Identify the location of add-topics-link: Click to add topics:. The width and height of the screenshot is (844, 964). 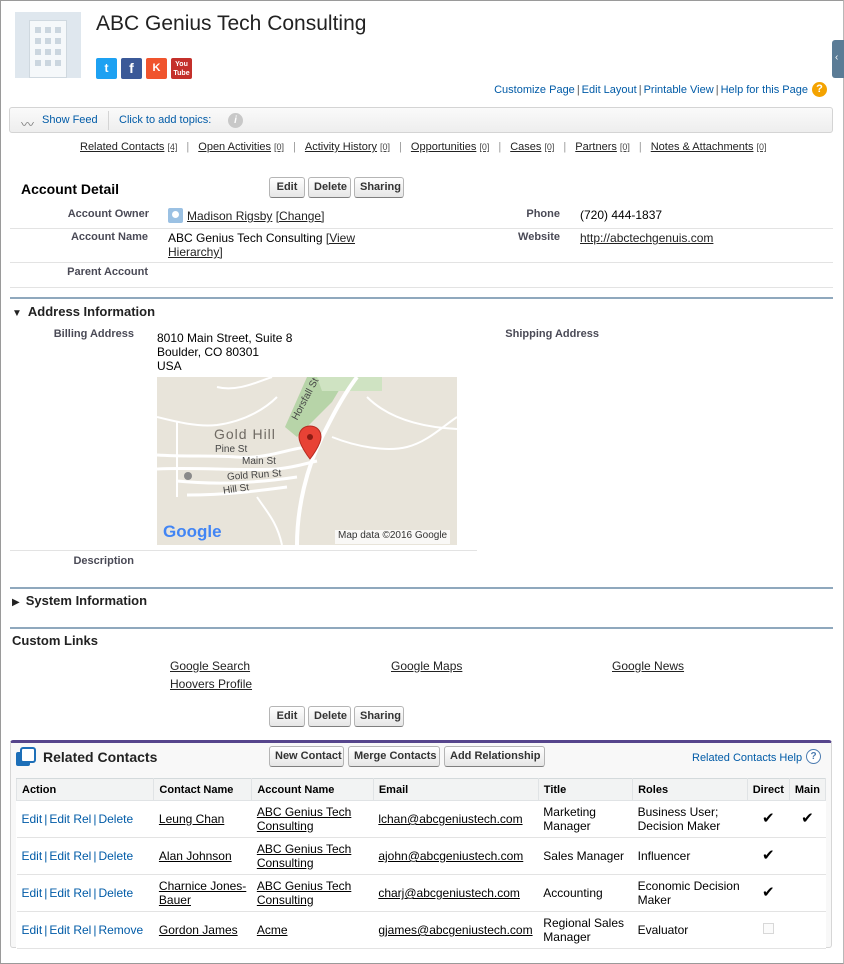
(165, 120).